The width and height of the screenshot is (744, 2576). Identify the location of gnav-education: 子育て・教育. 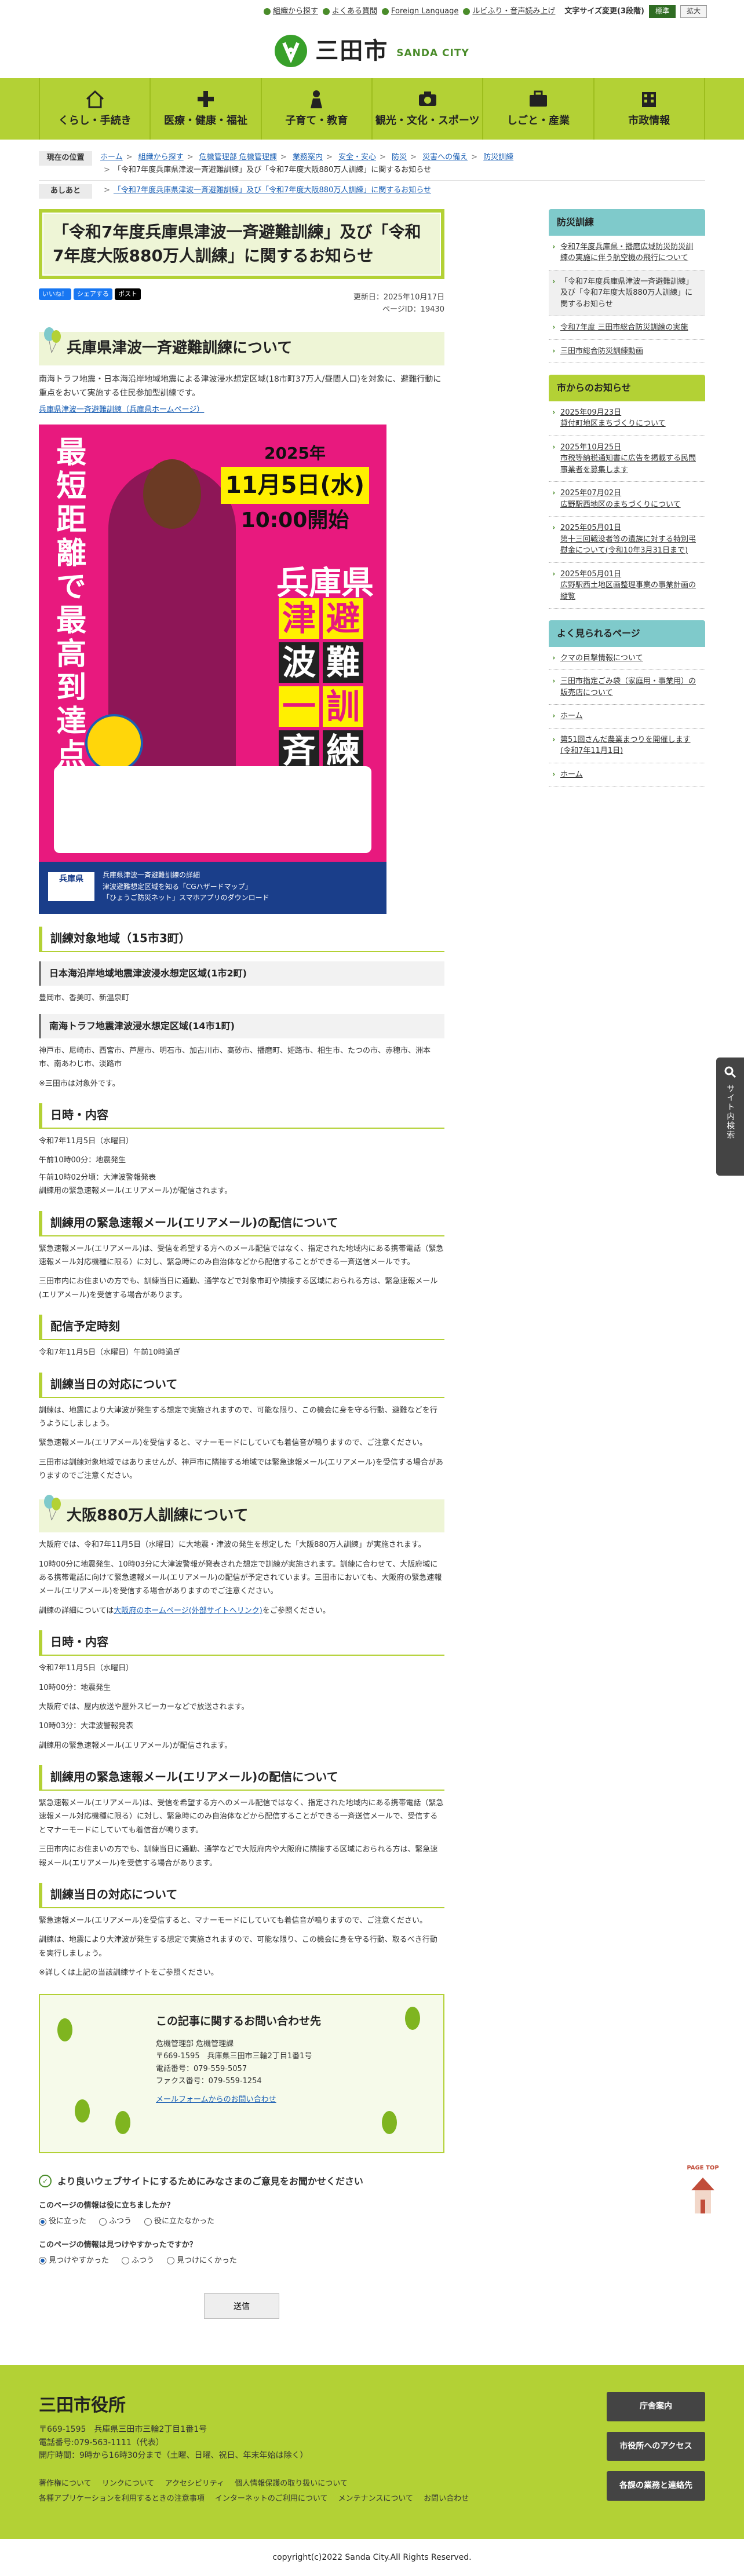
(315, 109).